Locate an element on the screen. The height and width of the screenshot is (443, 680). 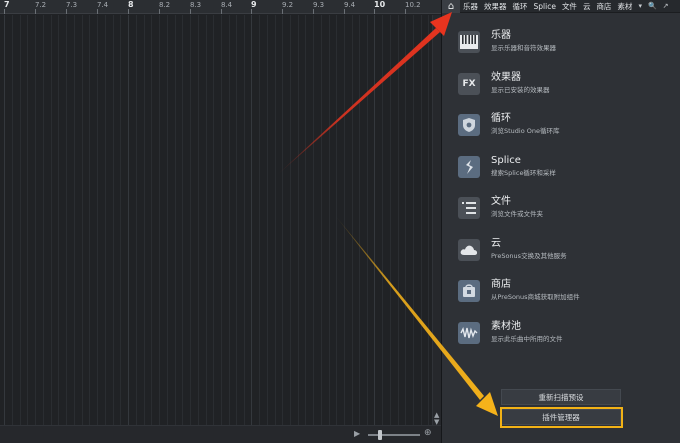
item-description: 浏览Studio One循环库 is located at coordinates (525, 131).